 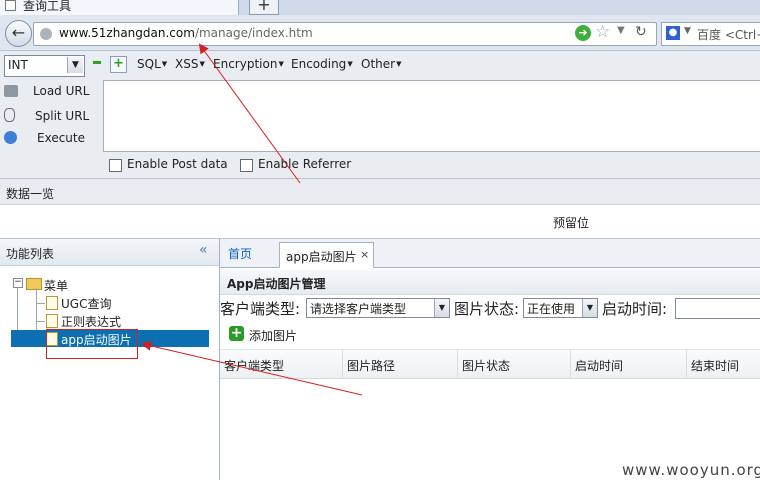 I want to click on baidu-paw-icon: ●, so click(x=673, y=33).